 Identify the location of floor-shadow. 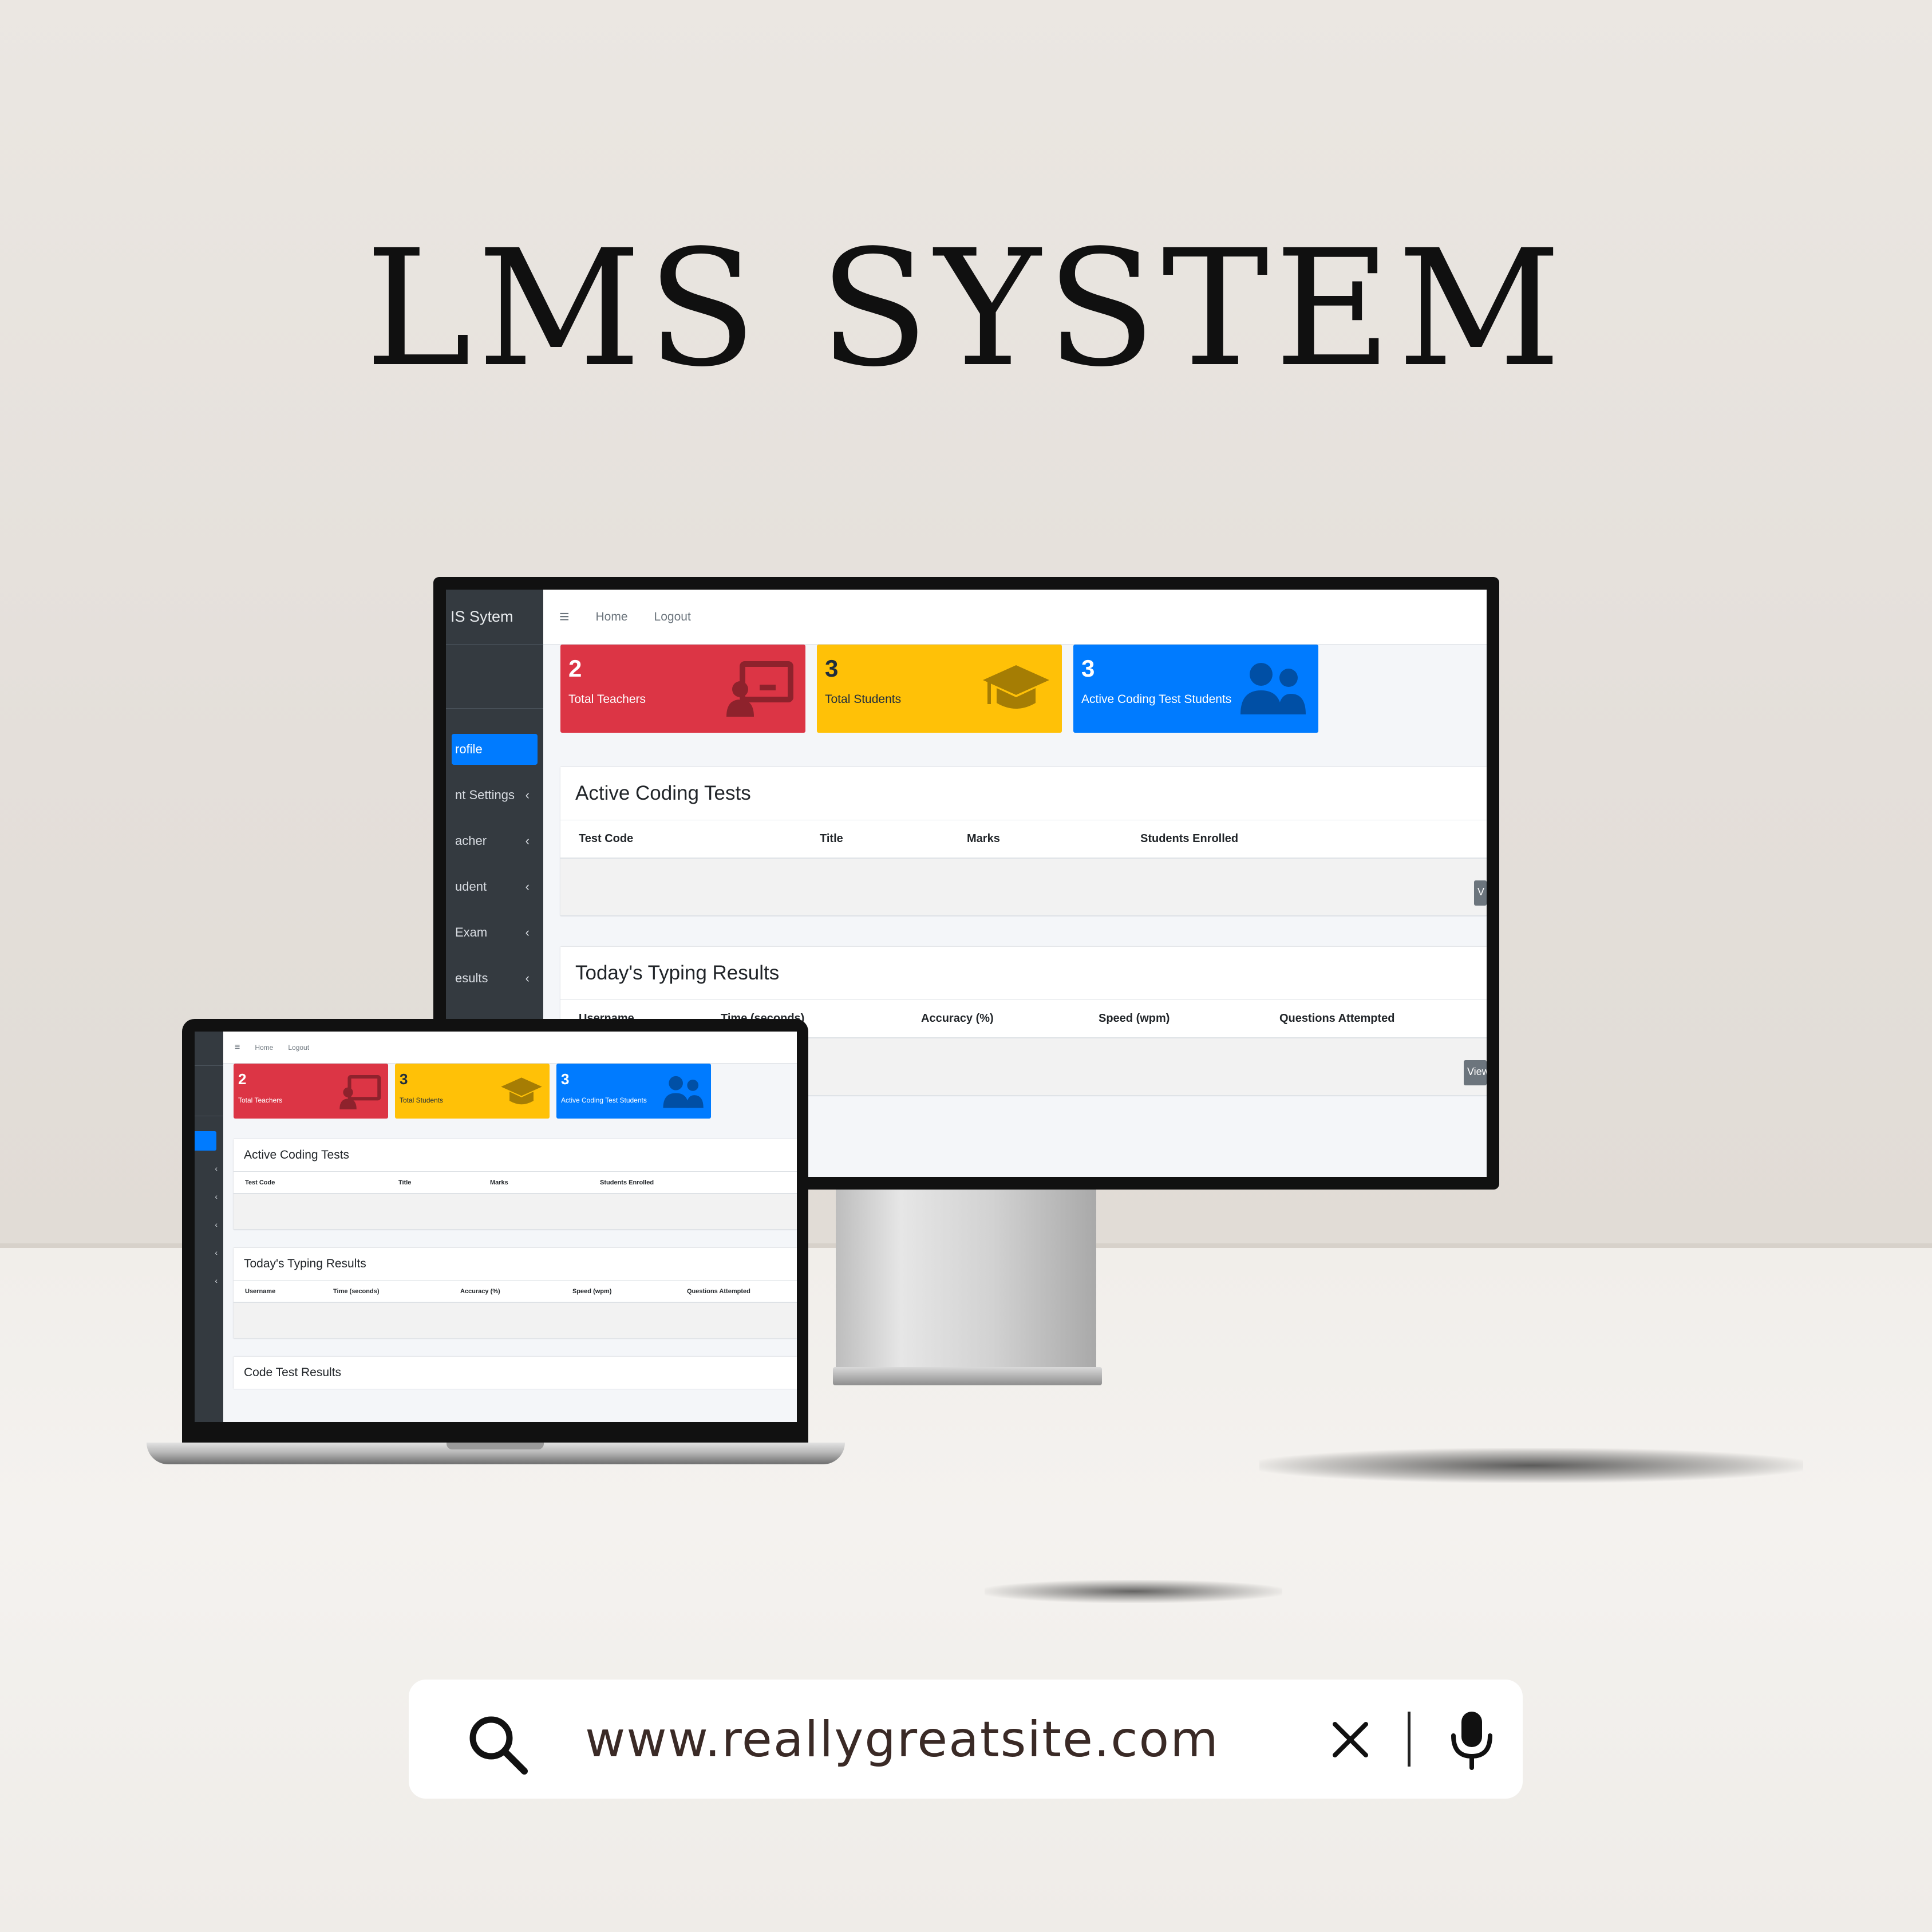
(1531, 1465).